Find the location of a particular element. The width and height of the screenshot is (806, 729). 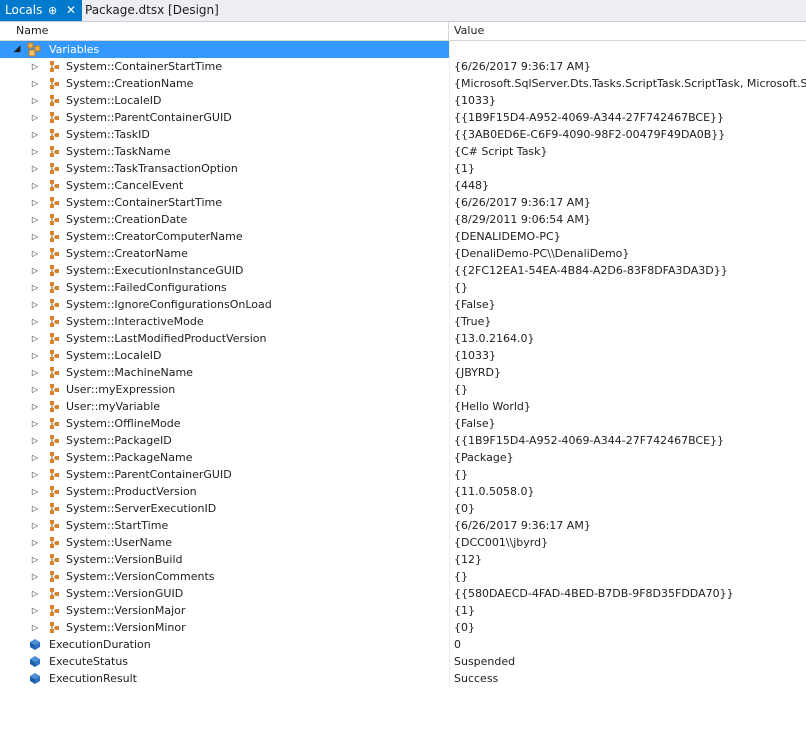

tree-row-variables: ◢ Variables is located at coordinates (403, 49).